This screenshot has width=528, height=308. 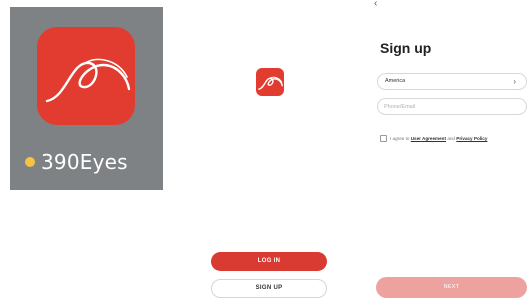 I want to click on signup-button: SIGN UP, so click(x=269, y=288).